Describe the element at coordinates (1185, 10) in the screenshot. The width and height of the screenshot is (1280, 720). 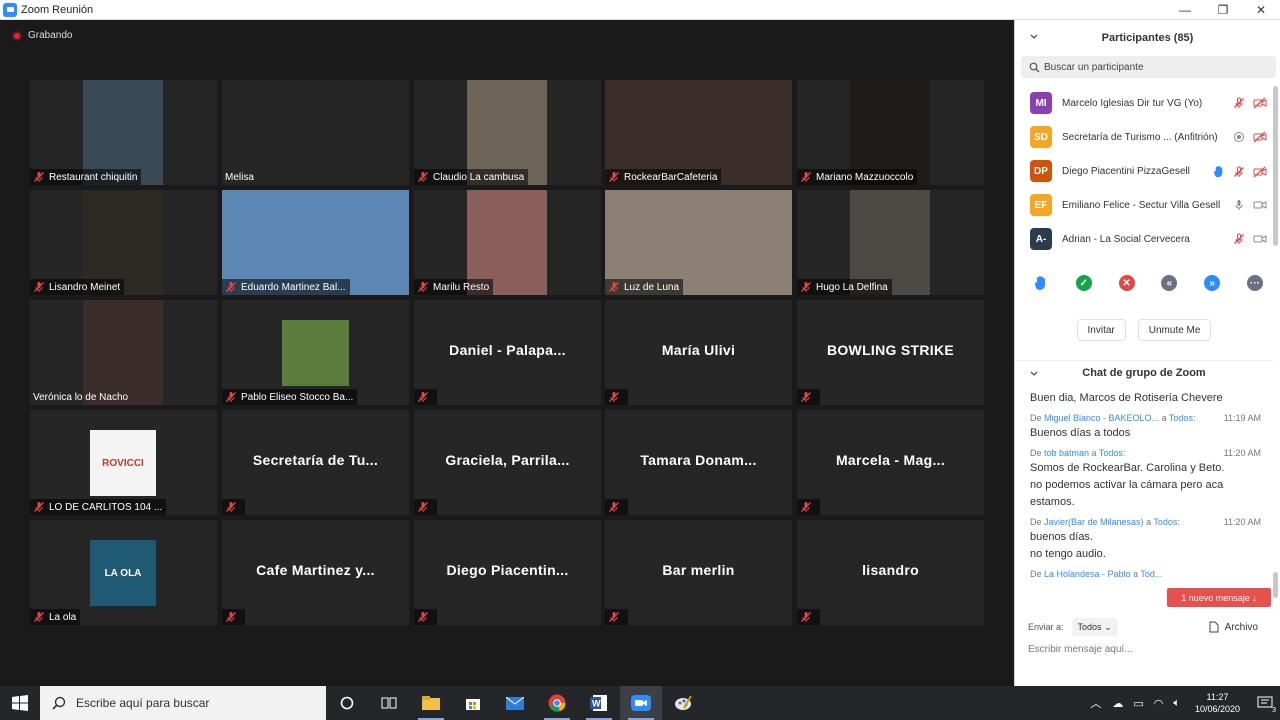
I see `minimize-button: —` at that location.